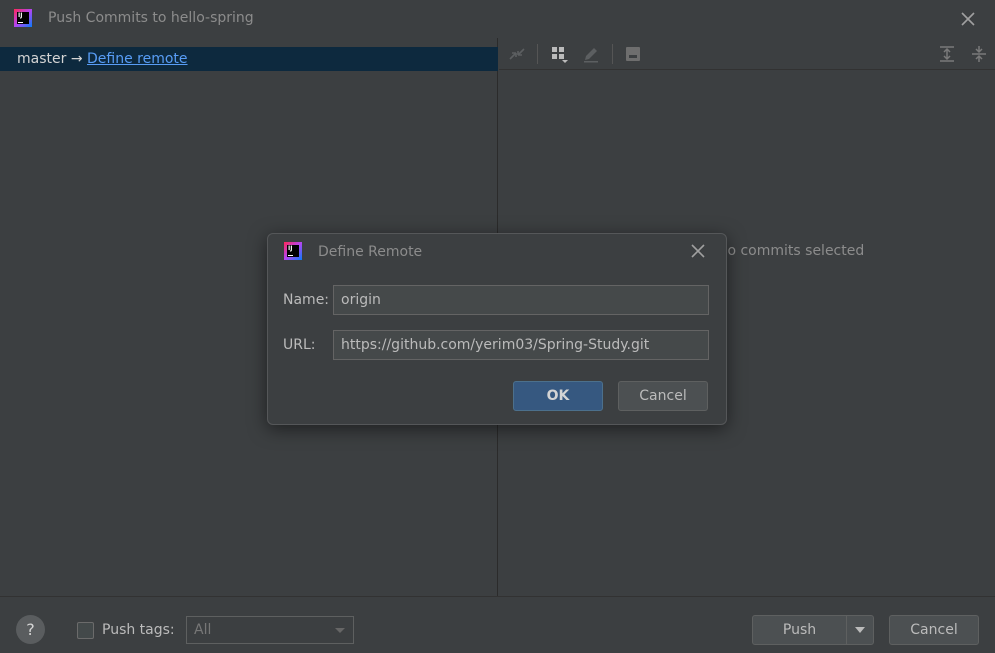 The height and width of the screenshot is (653, 995). I want to click on push-options-dropdown, so click(860, 630).